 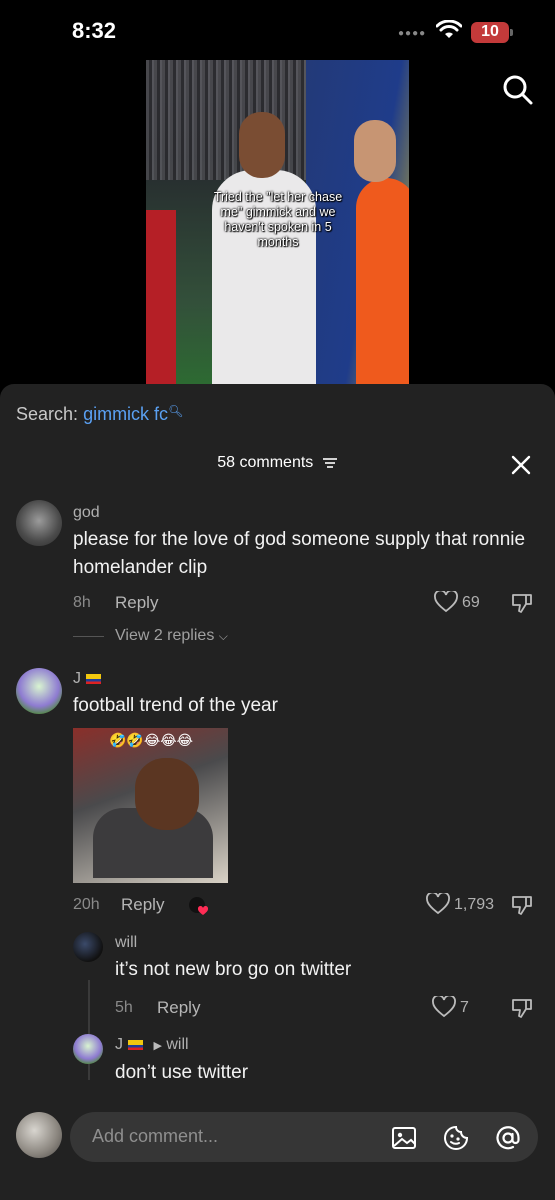 What do you see at coordinates (277, 31) in the screenshot?
I see `status-bar: 8:32 ●●●● 10` at bounding box center [277, 31].